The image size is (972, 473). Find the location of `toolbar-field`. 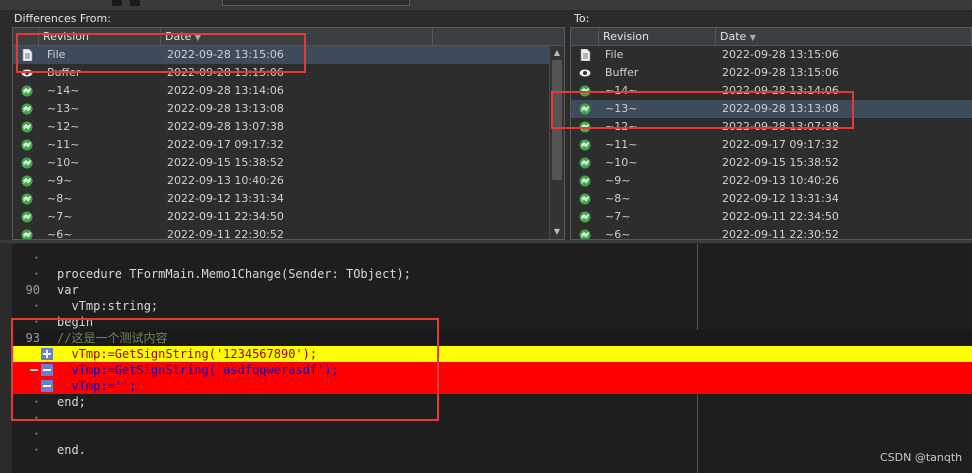

toolbar-field is located at coordinates (316, 3).